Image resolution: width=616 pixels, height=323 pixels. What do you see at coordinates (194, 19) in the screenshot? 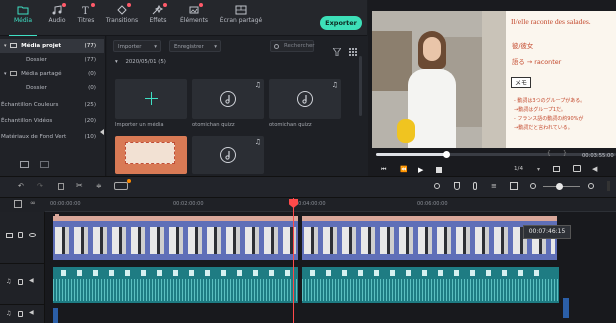
I see `tab-elements: Éléments` at bounding box center [194, 19].